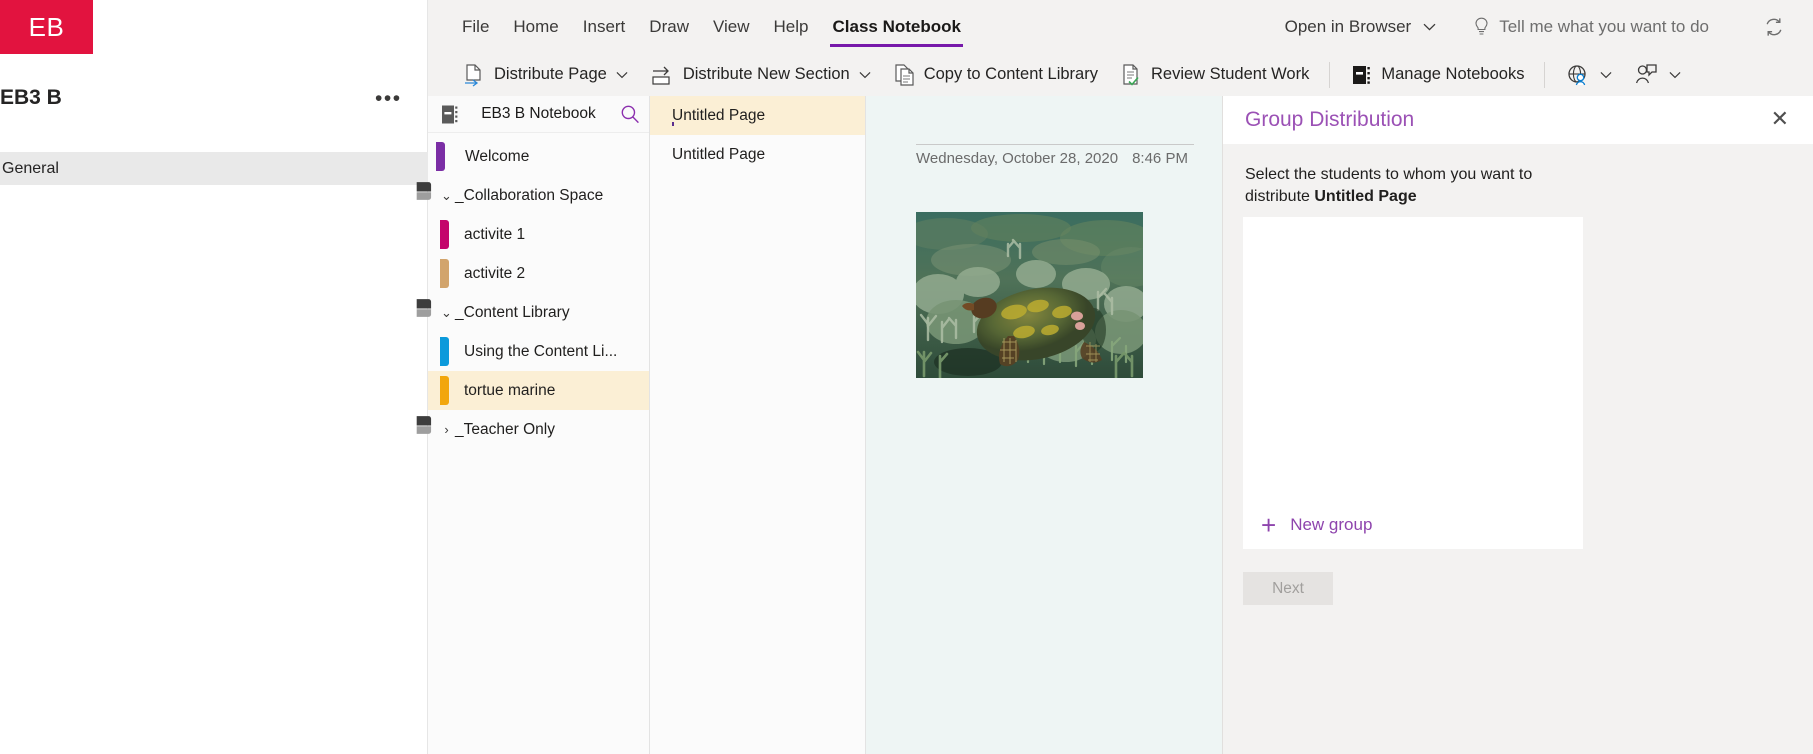 The image size is (1813, 754). I want to click on notebook-search-button, so click(630, 114).